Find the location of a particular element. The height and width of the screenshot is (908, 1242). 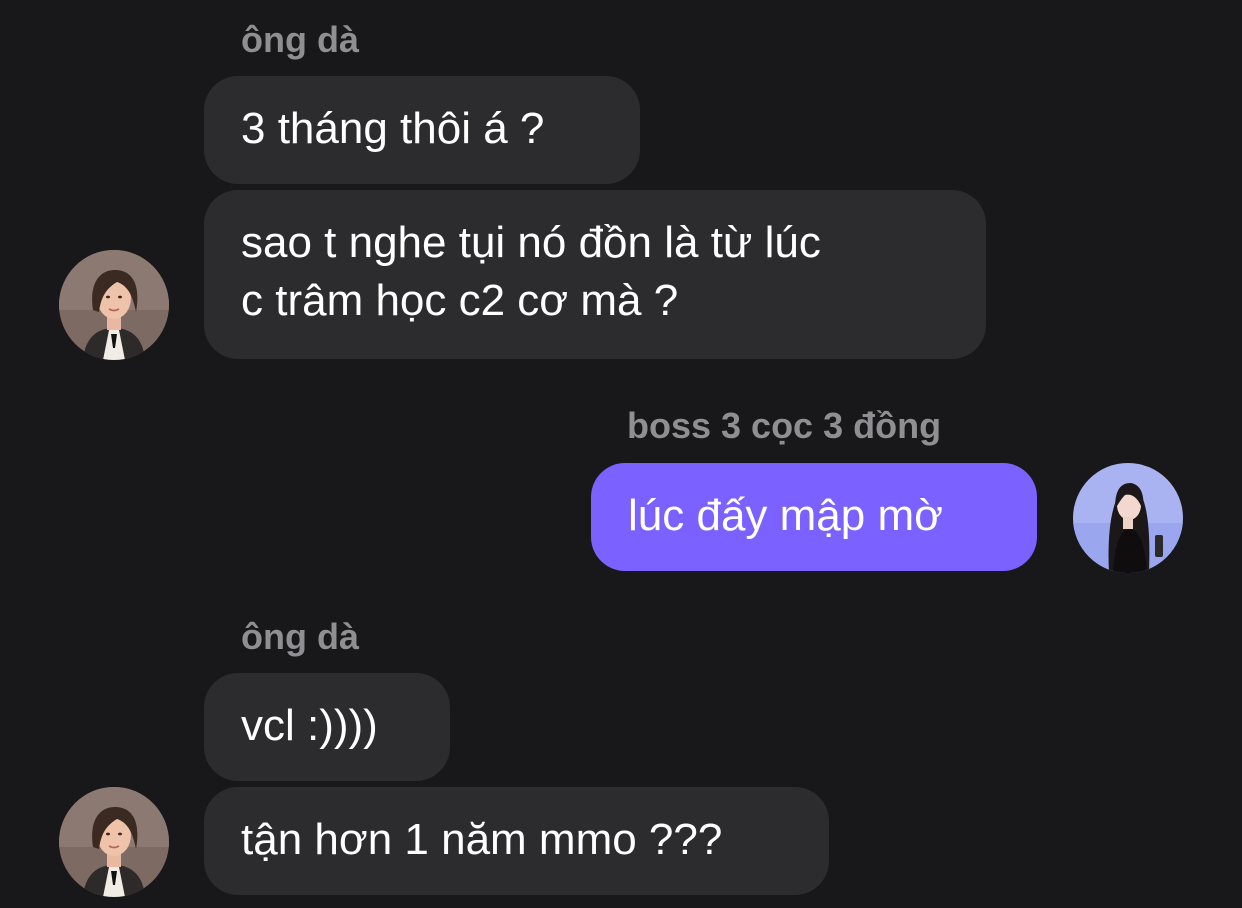

woman-long-hair-avatar-icon is located at coordinates (1128, 518).